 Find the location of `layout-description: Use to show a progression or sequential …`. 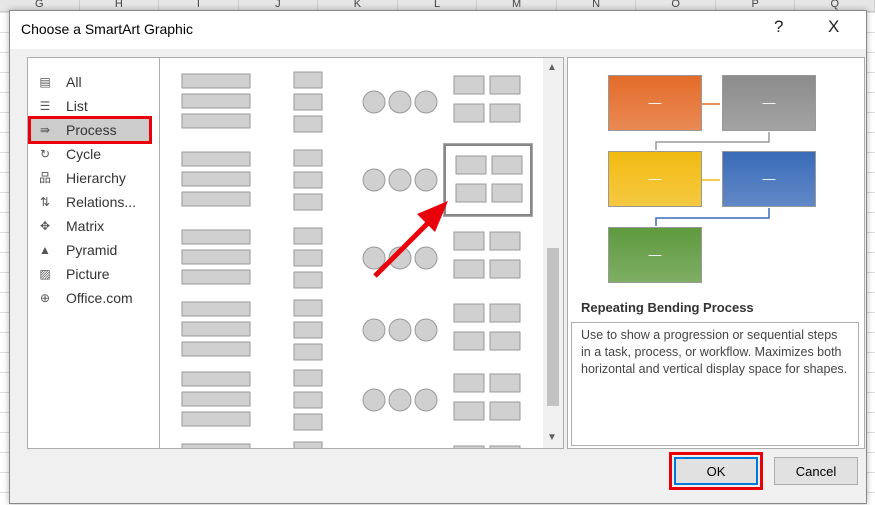

layout-description: Use to show a progression or sequential … is located at coordinates (715, 384).